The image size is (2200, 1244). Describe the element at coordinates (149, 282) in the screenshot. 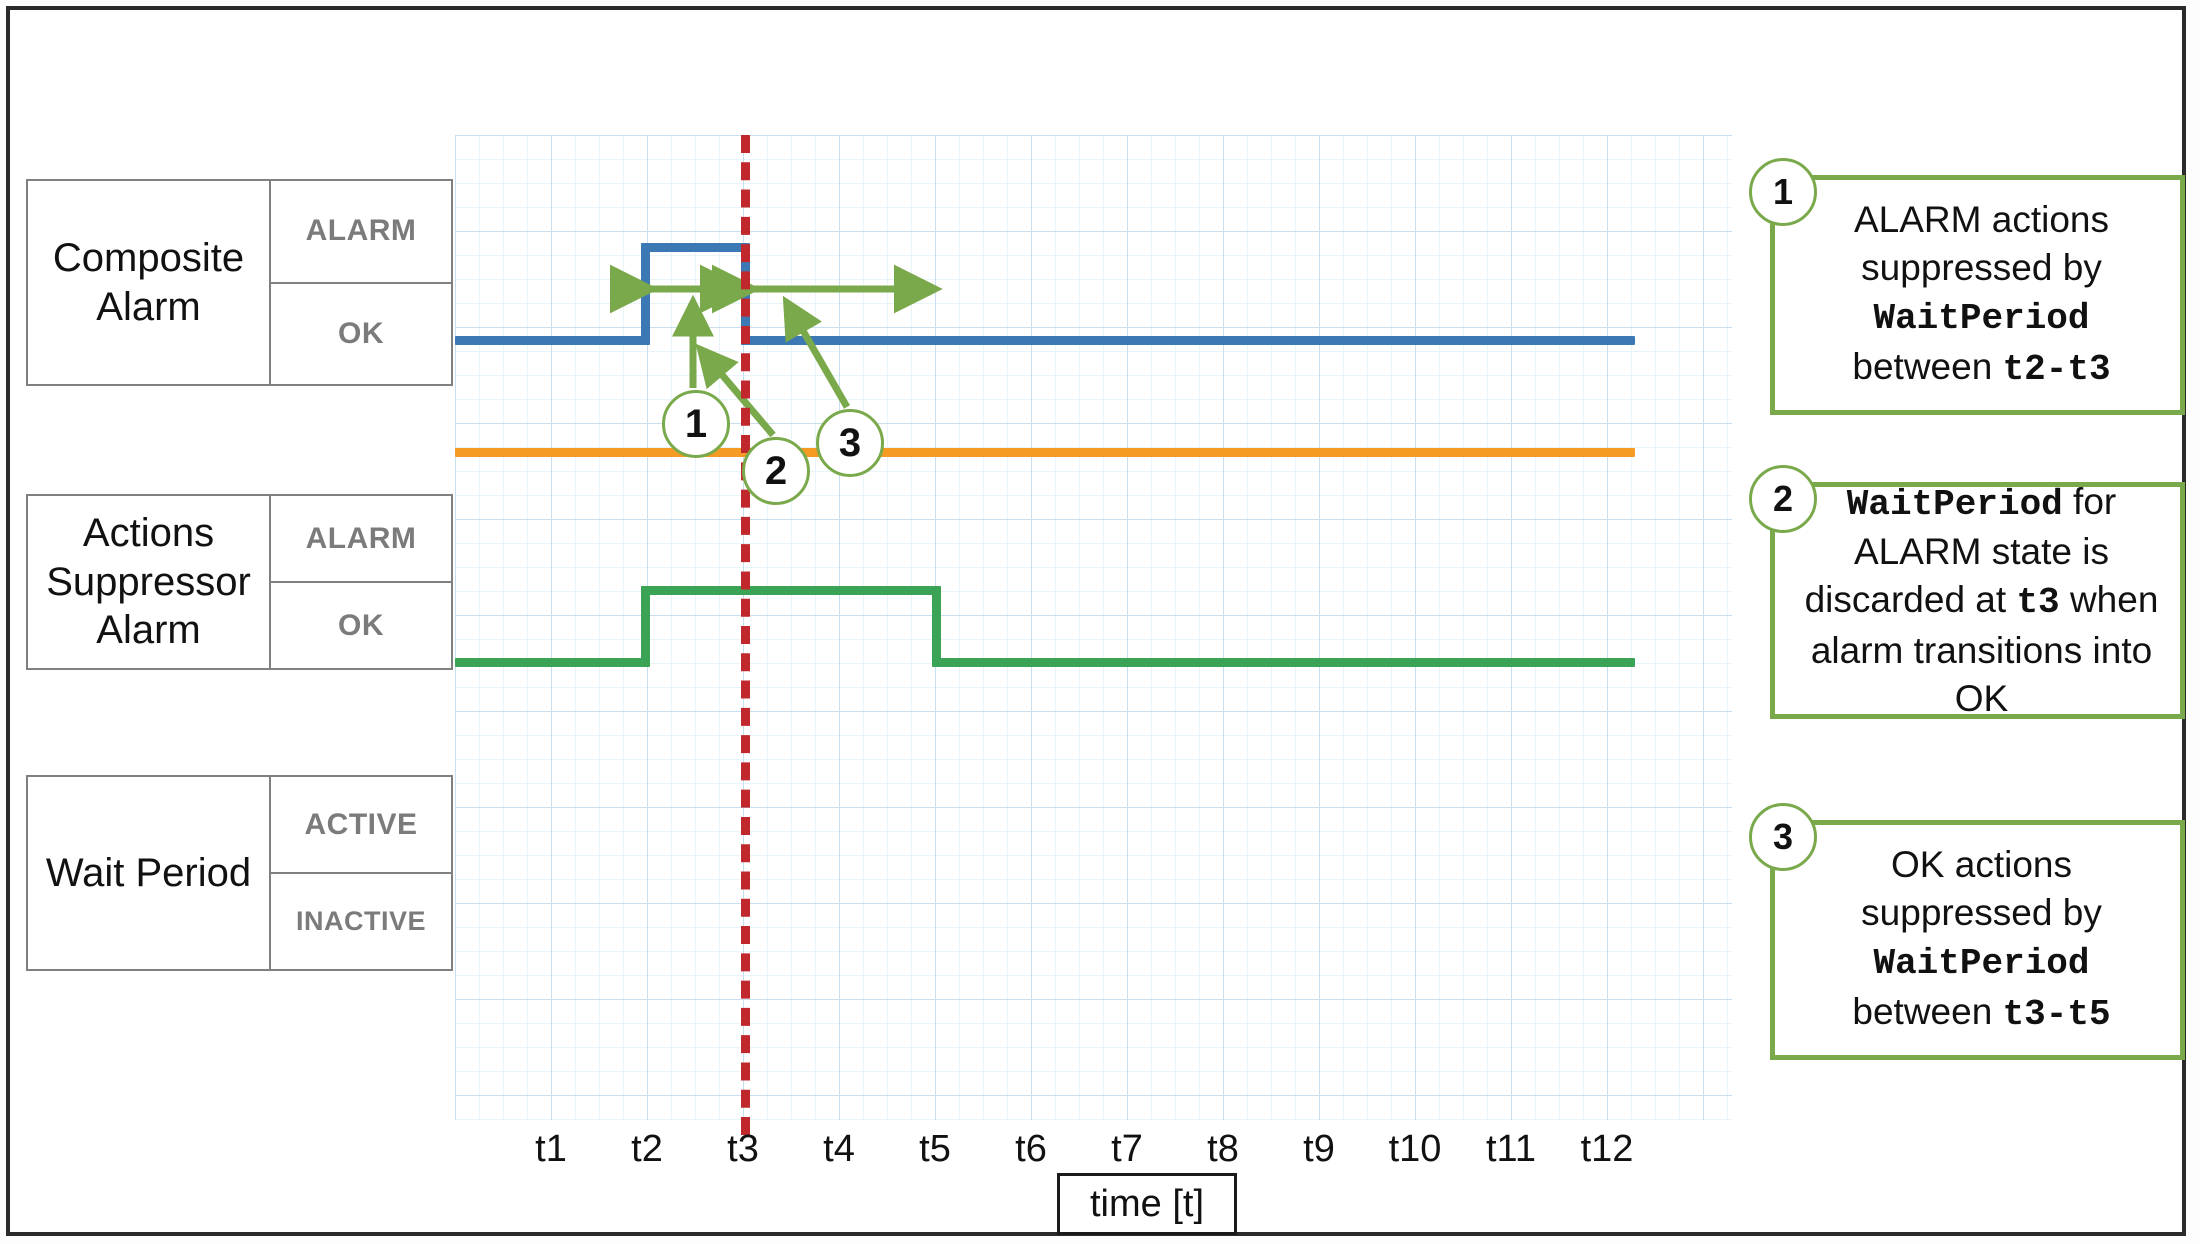

I see `signal-name-composite-alarm: Composite Alarm` at that location.